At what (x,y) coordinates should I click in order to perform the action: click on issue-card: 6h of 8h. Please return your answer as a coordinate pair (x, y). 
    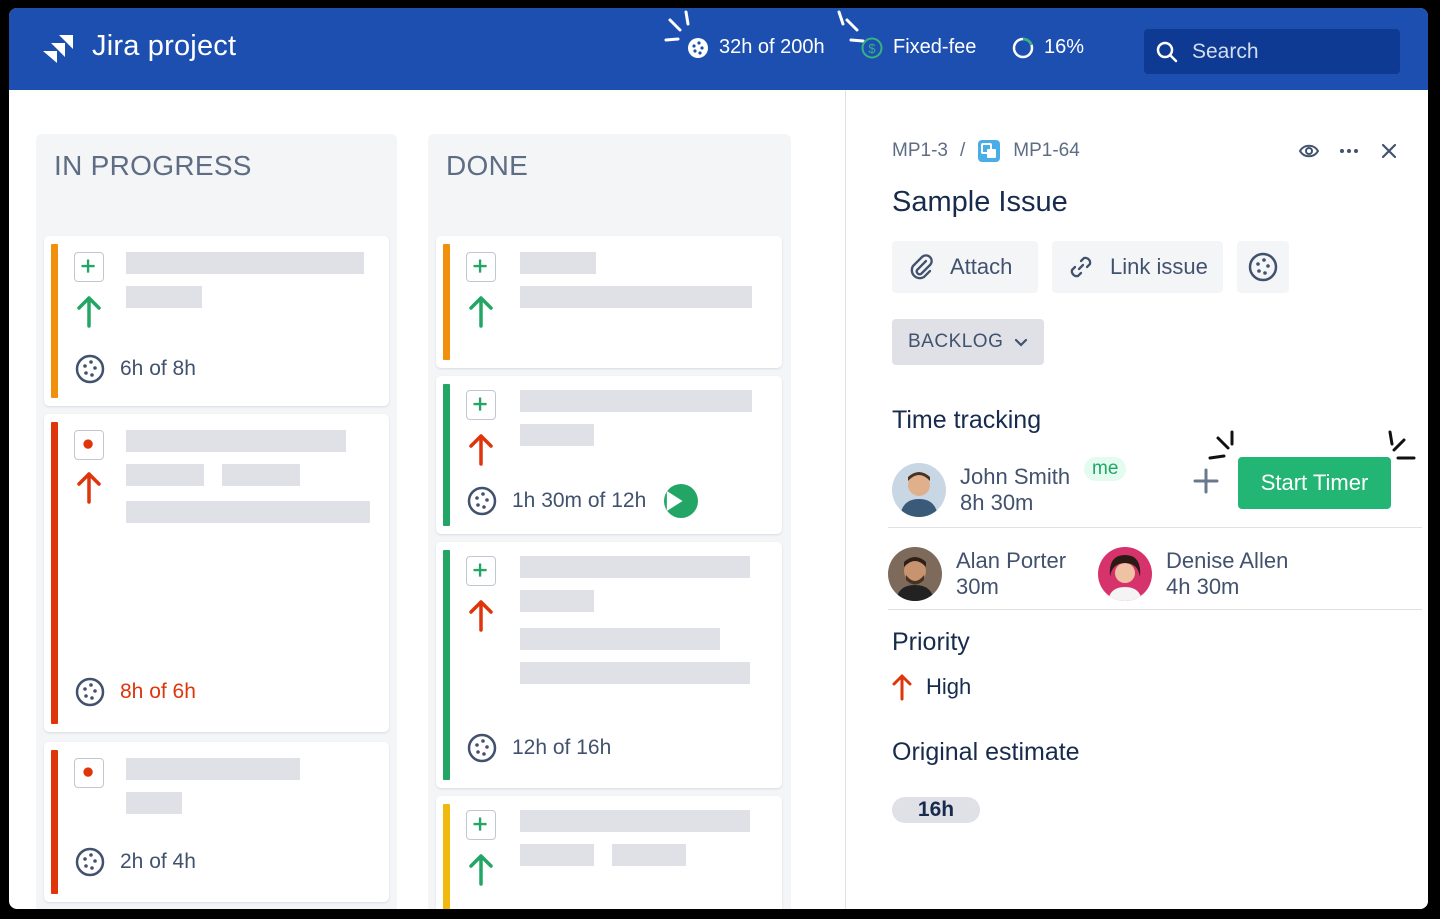
    Looking at the image, I should click on (216, 321).